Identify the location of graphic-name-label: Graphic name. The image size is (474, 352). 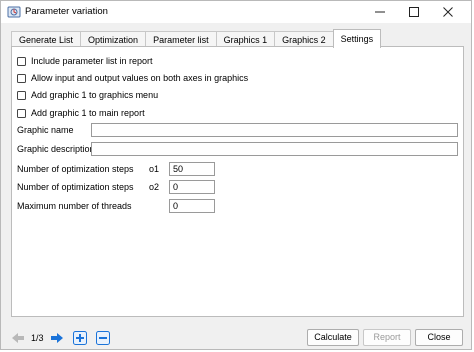
(45, 130).